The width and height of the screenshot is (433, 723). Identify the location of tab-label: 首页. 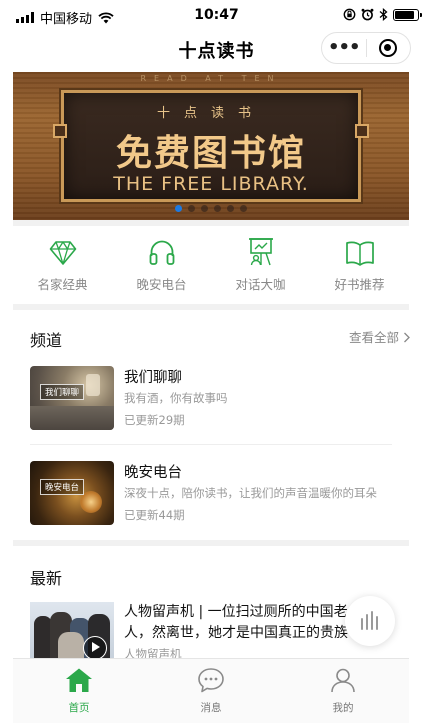
(79, 708).